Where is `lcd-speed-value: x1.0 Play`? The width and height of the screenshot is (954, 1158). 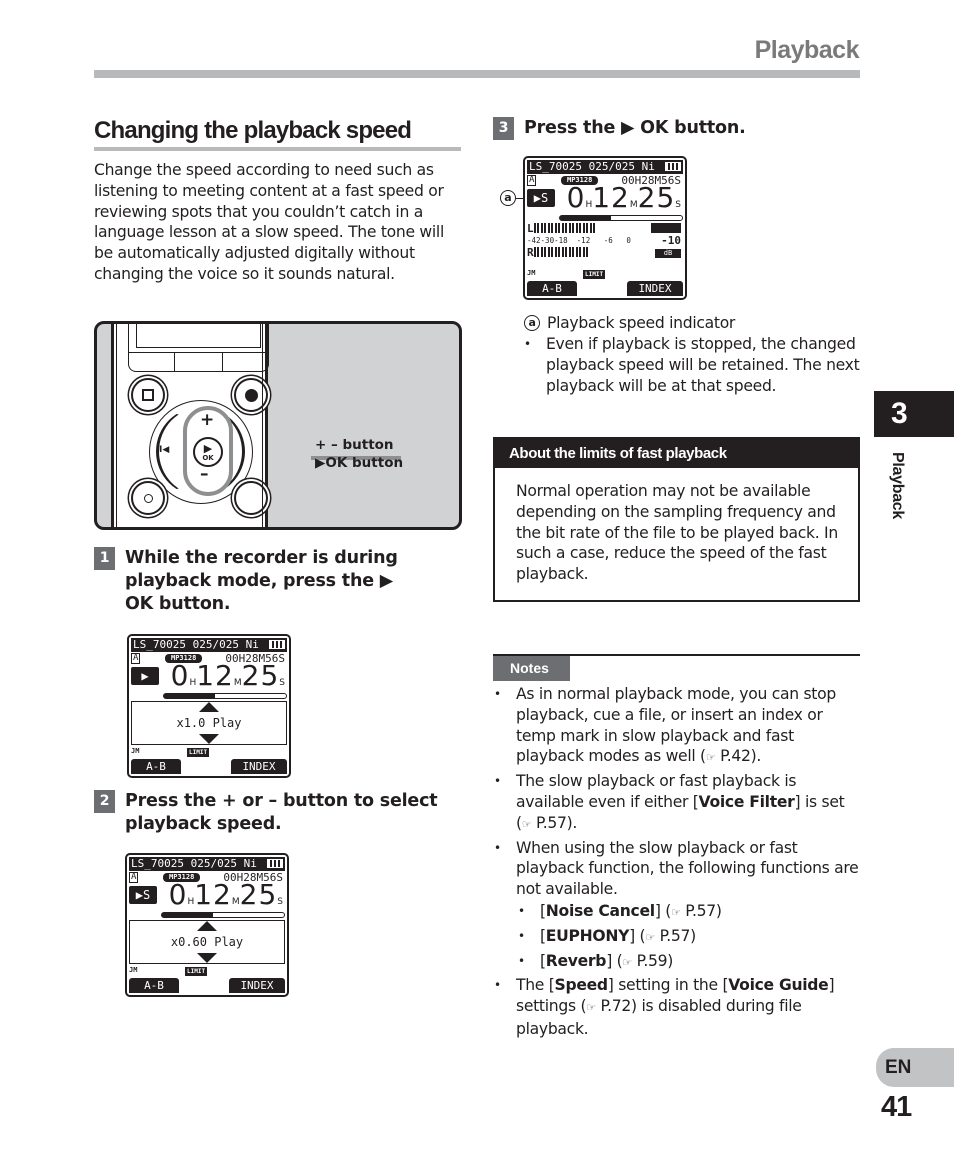
lcd-speed-value: x1.0 Play is located at coordinates (209, 723).